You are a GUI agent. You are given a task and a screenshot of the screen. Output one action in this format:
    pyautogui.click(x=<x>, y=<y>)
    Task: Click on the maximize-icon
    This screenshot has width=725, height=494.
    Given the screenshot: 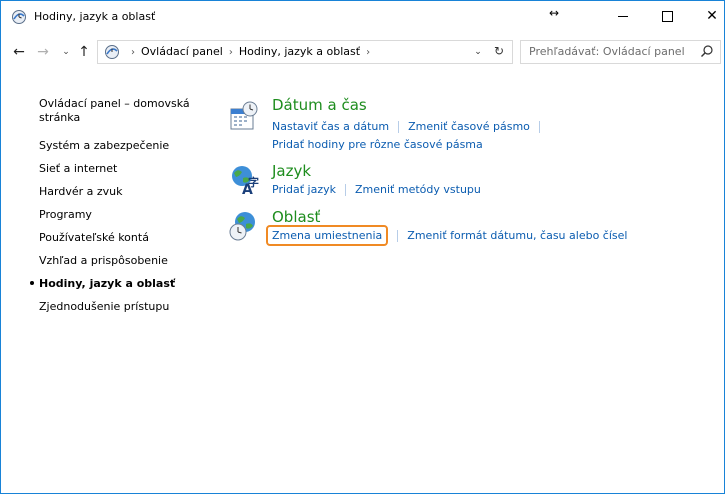 What is the action you would take?
    pyautogui.click(x=667, y=16)
    